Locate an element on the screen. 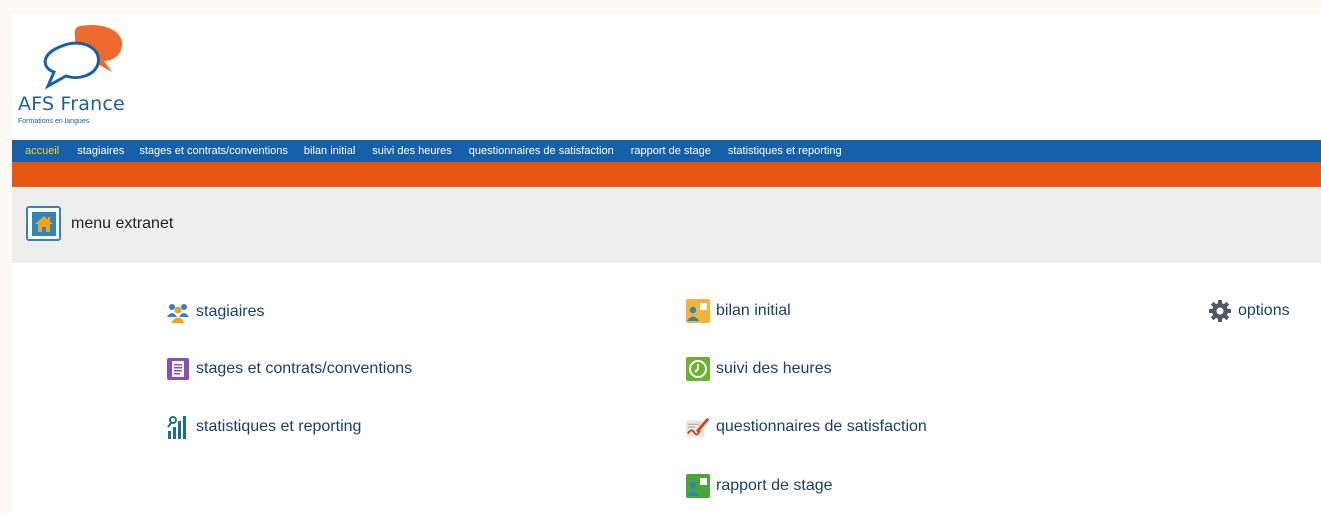 This screenshot has width=1321, height=513. nav-item-stagiaires: stagiaires is located at coordinates (100, 151).